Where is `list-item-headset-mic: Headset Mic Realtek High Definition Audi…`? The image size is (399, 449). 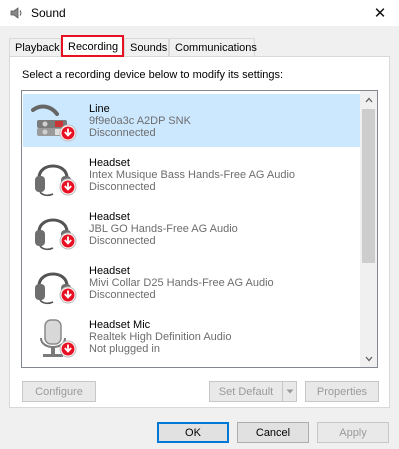 list-item-headset-mic: Headset Mic Realtek High Definition Audi… is located at coordinates (191, 336).